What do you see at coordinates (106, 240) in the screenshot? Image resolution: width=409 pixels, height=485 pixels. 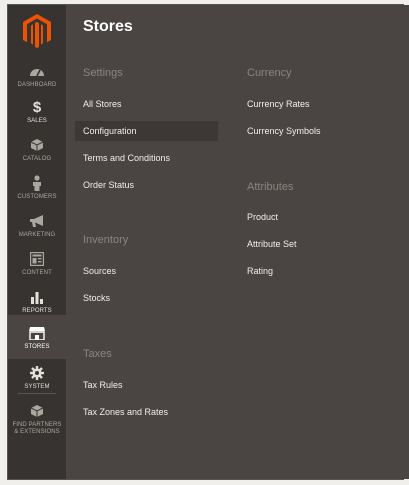 I see `inventory-heading: Inventory` at bounding box center [106, 240].